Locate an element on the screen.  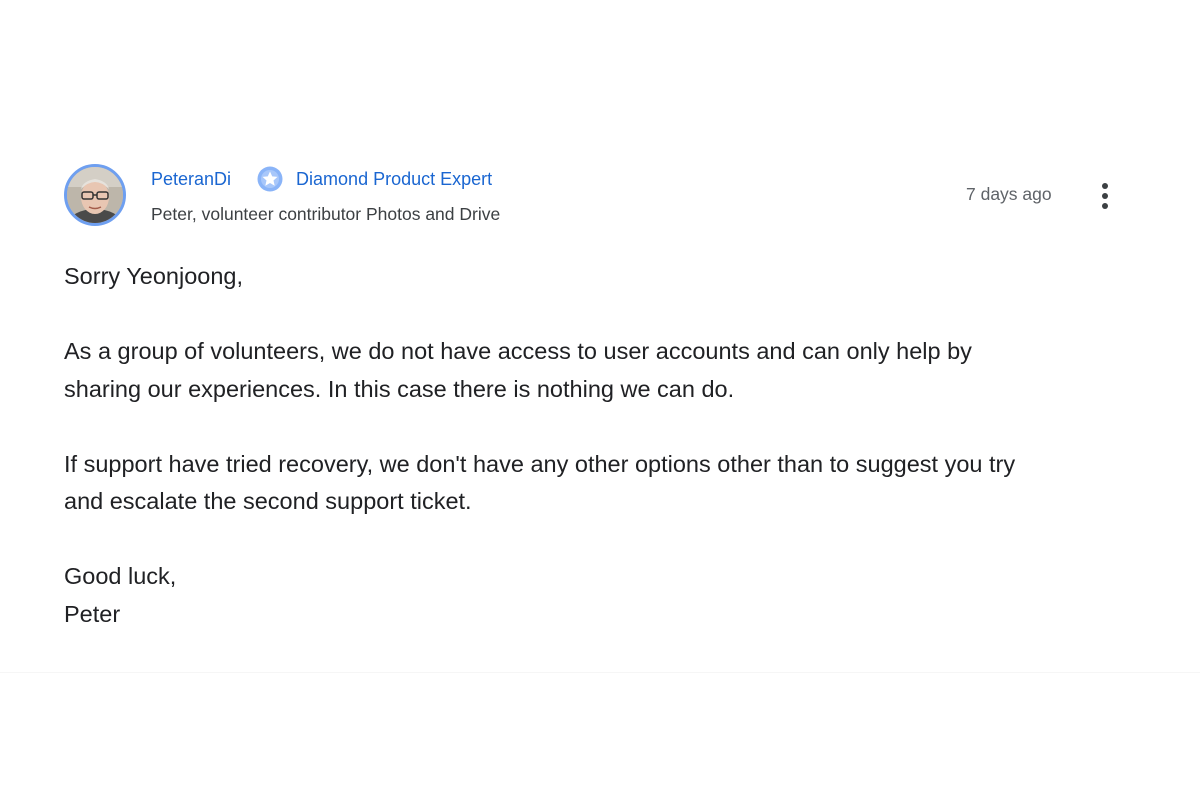
badge-label: Diamond Product Expert is located at coordinates (394, 179).